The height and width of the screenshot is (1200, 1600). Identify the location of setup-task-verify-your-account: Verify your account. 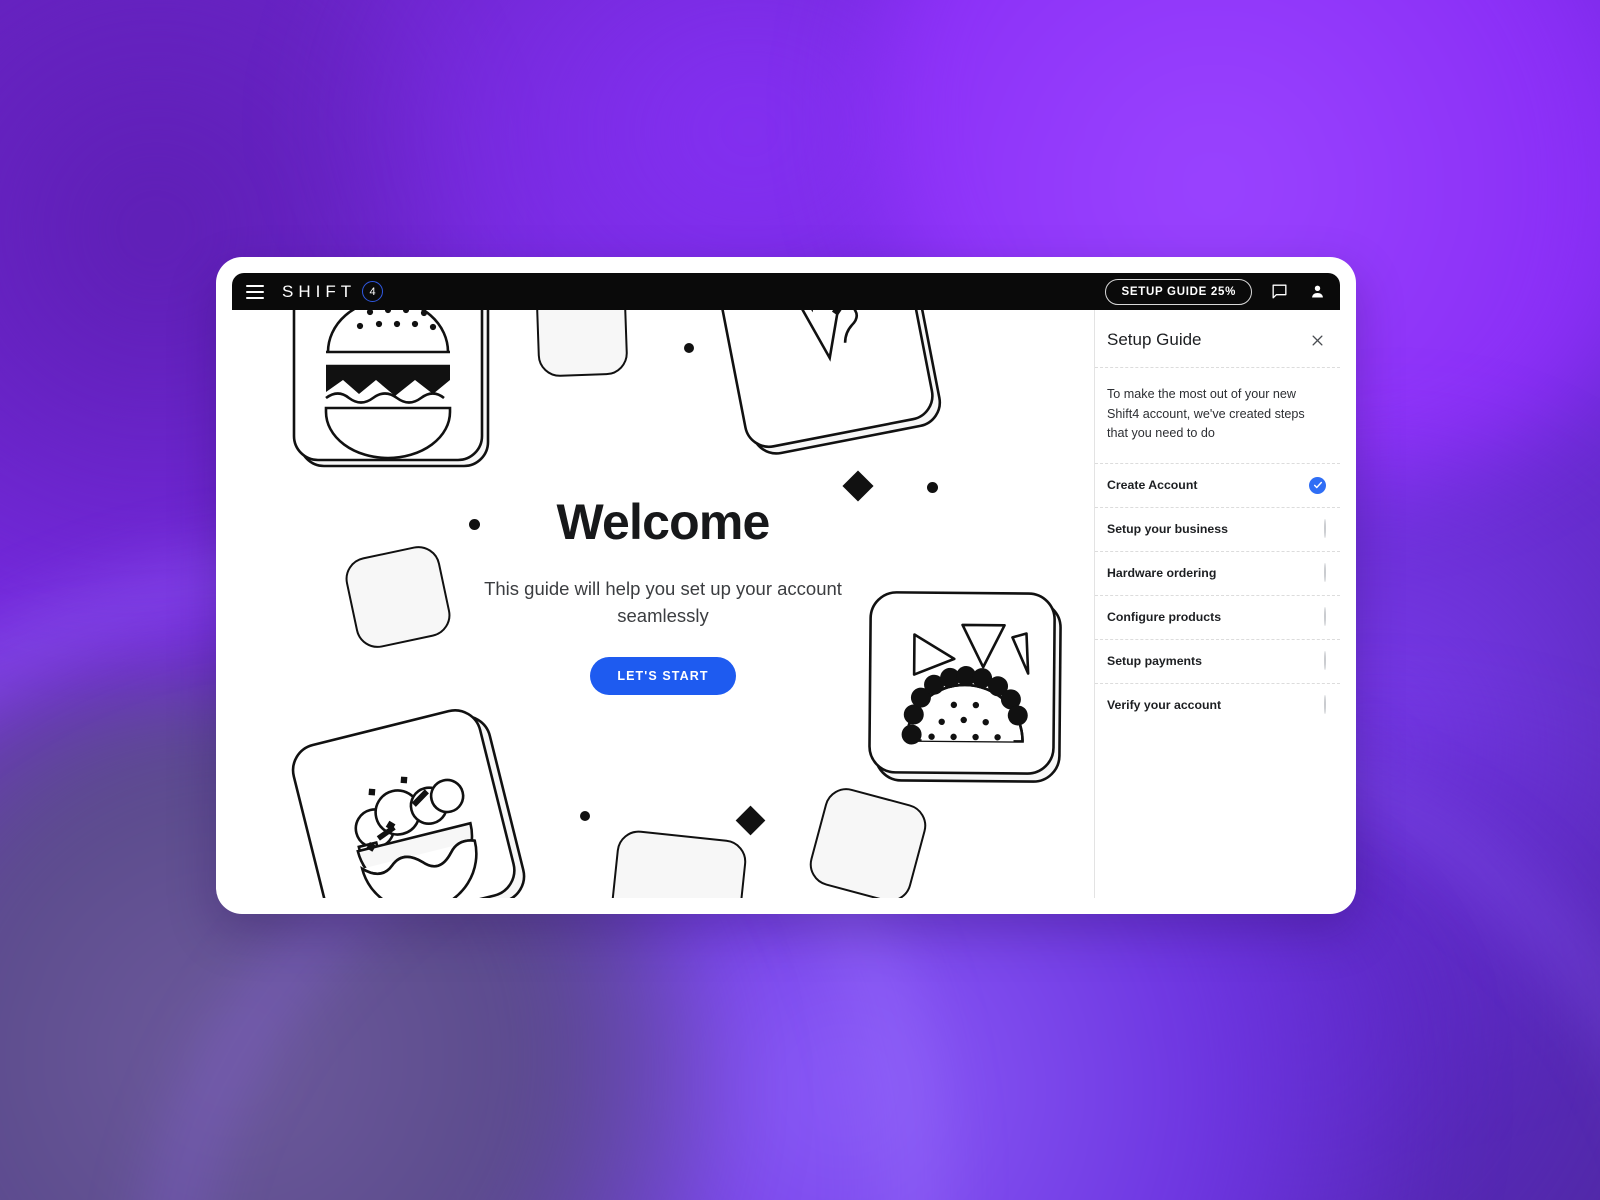
(1217, 704).